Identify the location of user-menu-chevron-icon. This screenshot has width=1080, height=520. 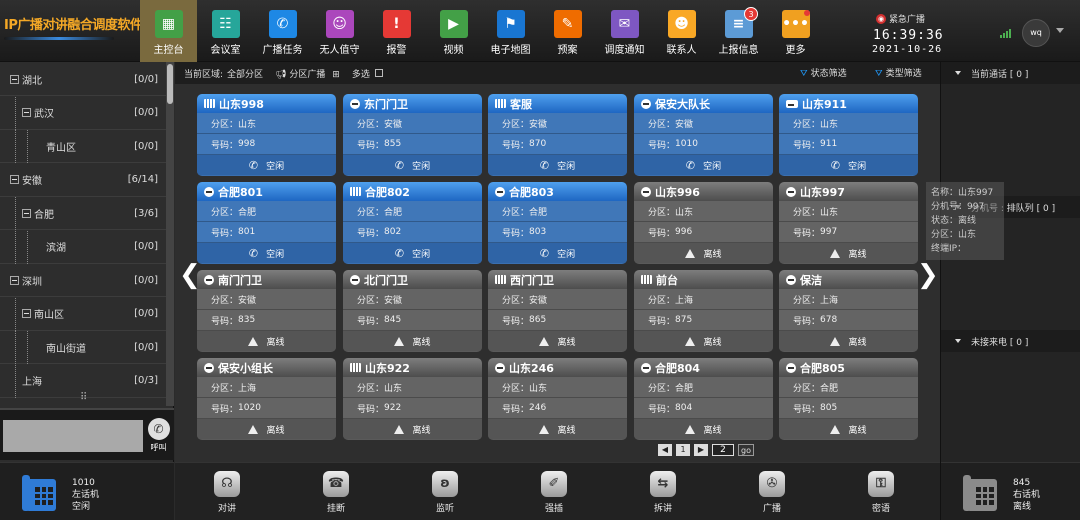
(1060, 30).